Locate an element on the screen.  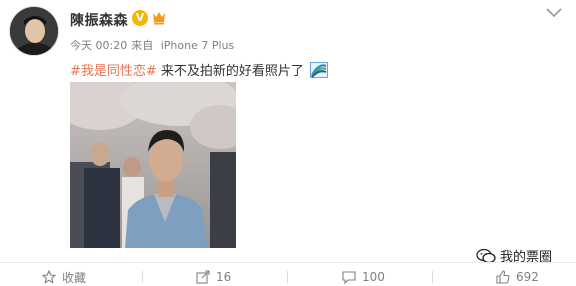
chevron-down-icon is located at coordinates (554, 13).